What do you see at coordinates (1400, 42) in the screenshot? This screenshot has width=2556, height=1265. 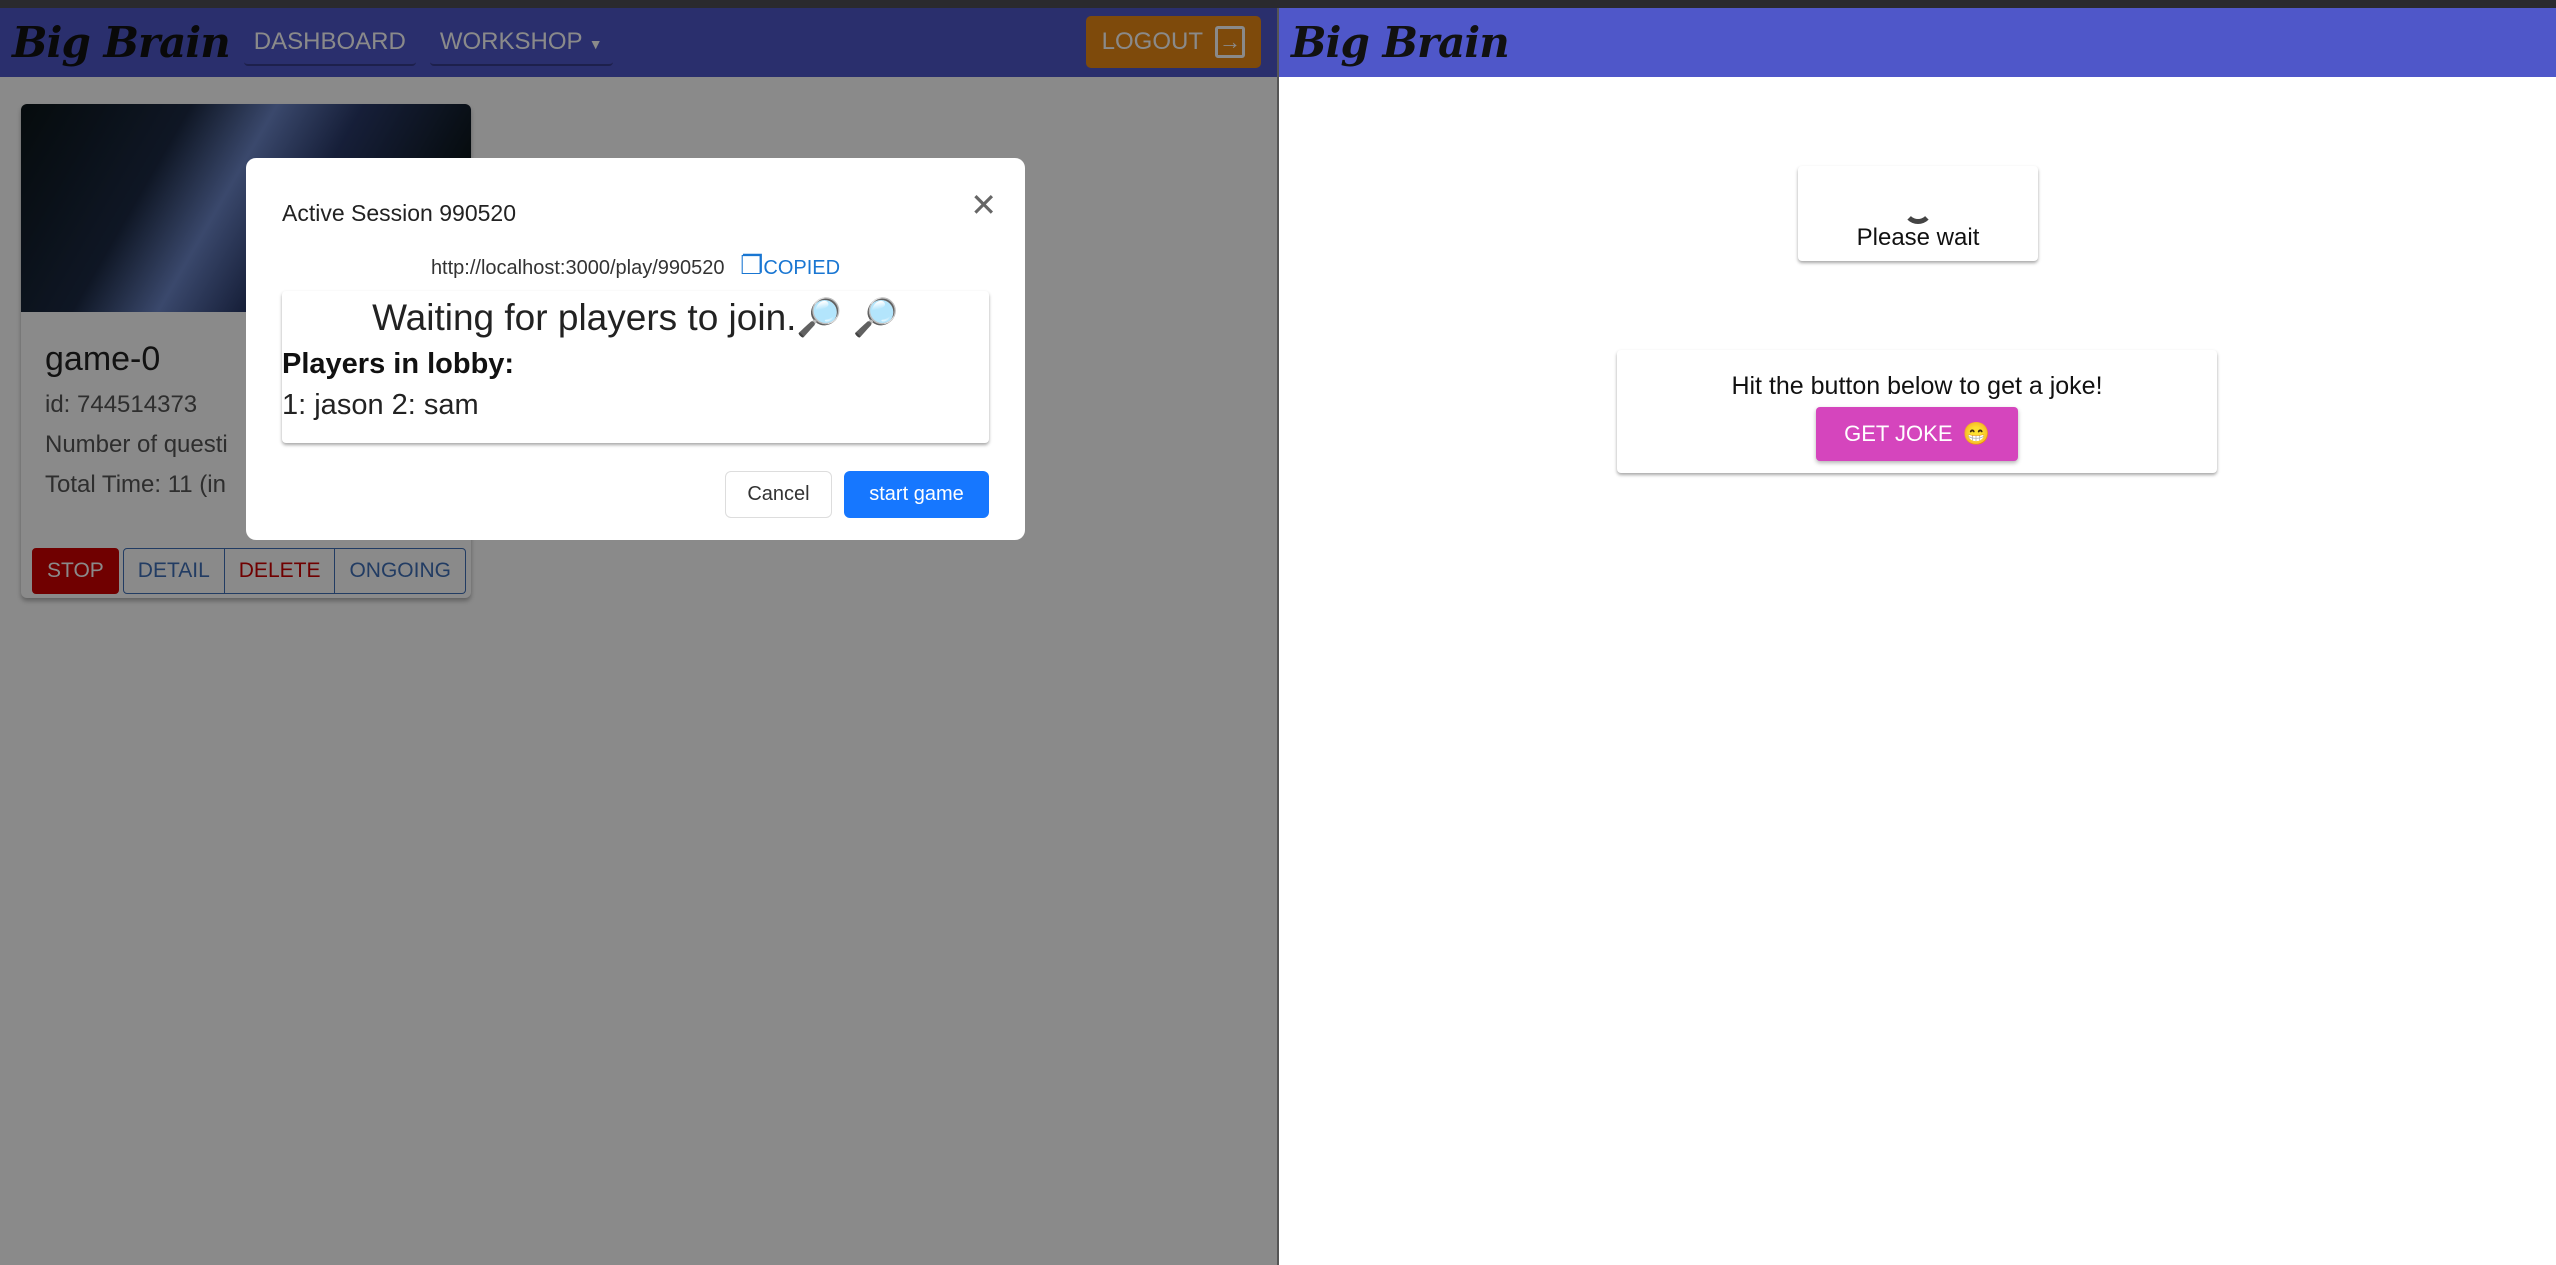 I see `logo: Big Brain` at bounding box center [1400, 42].